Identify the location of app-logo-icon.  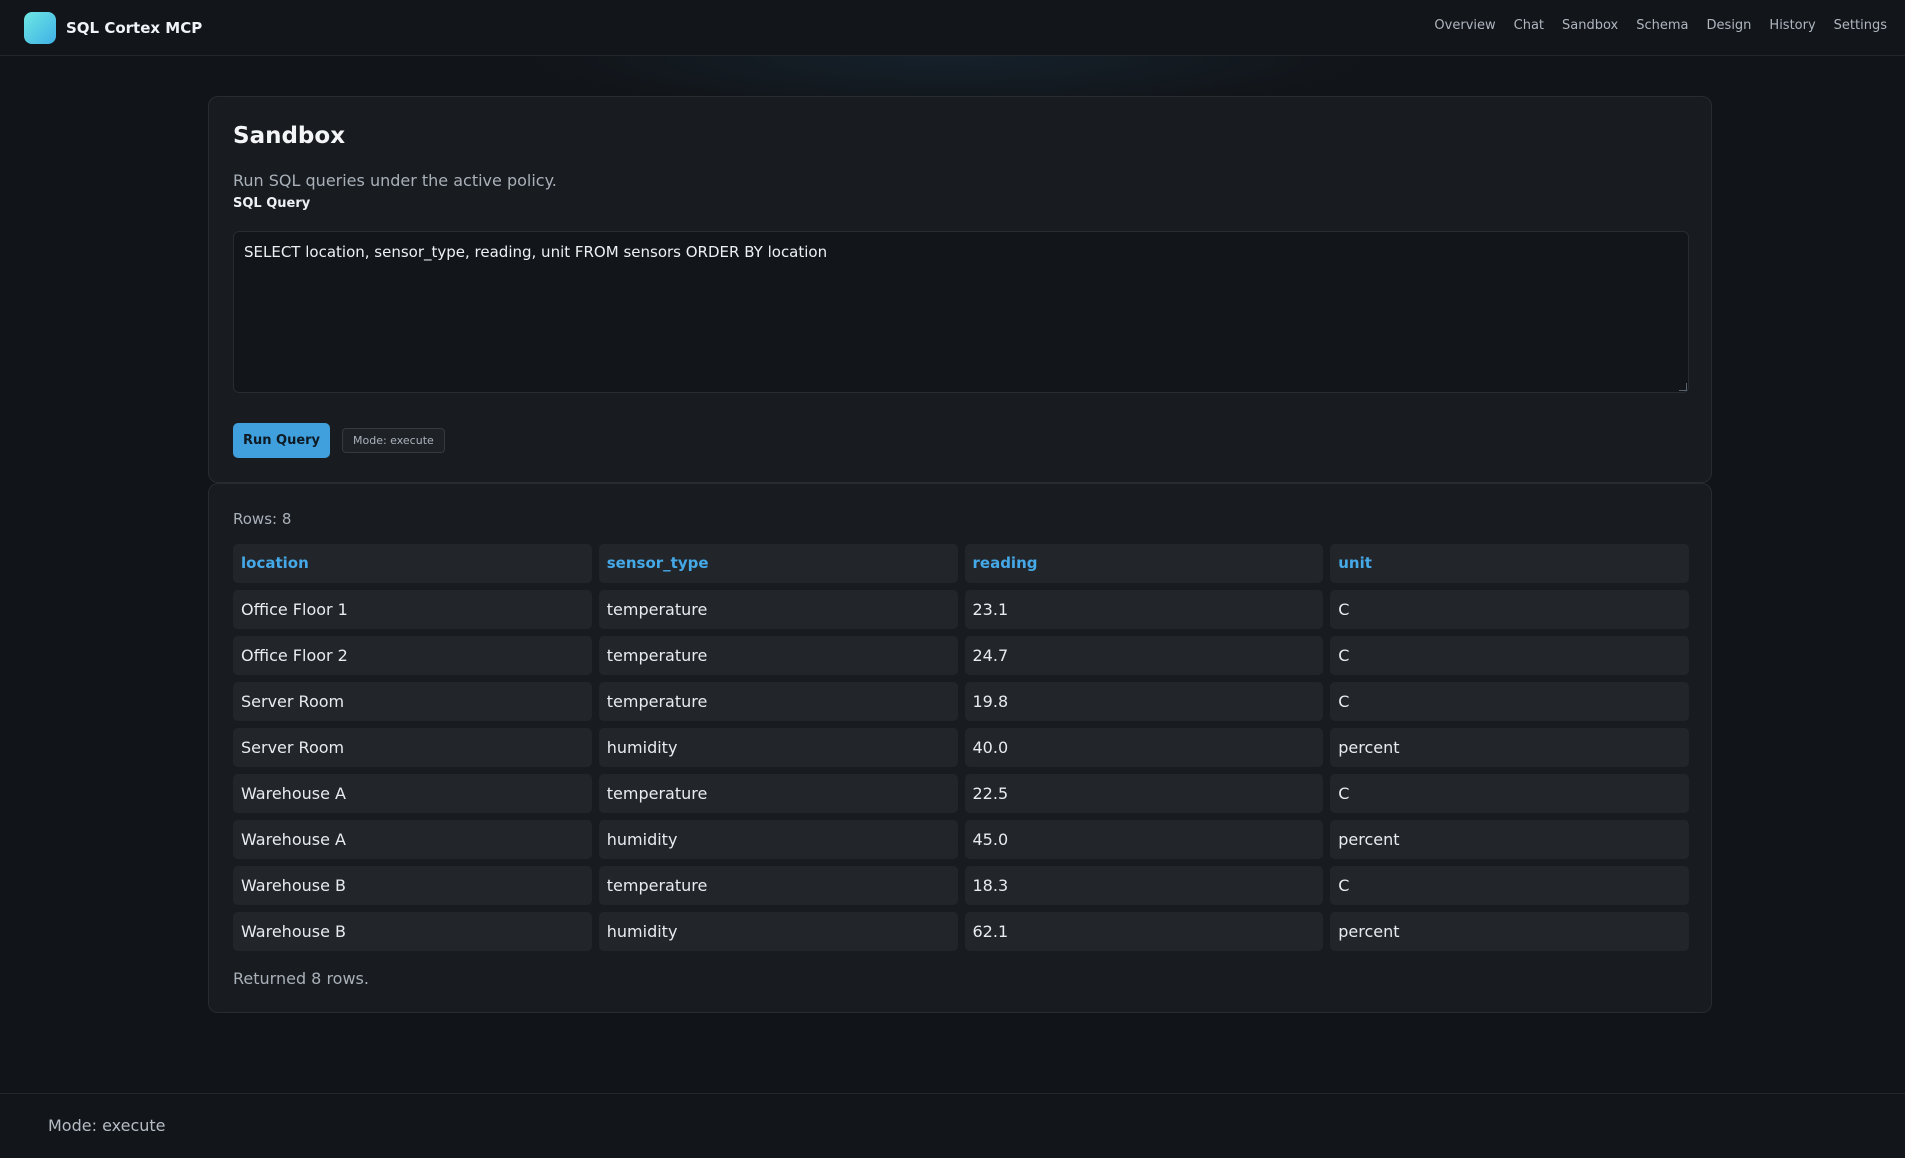
(40, 28).